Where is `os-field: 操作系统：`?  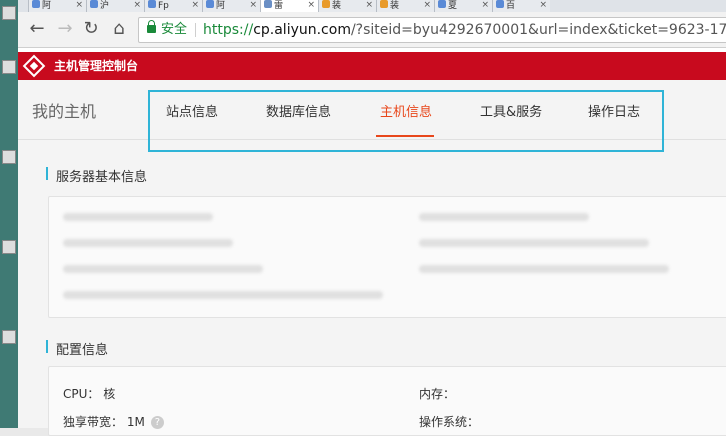
os-field: 操作系统： is located at coordinates (449, 422).